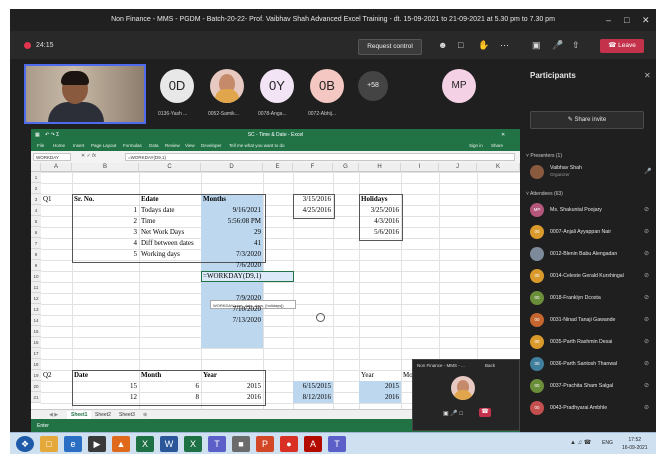 The width and height of the screenshot is (664, 459). I want to click on attendee-item: 00 0018-Franklyn Dcosta ⊘, so click(592, 299).